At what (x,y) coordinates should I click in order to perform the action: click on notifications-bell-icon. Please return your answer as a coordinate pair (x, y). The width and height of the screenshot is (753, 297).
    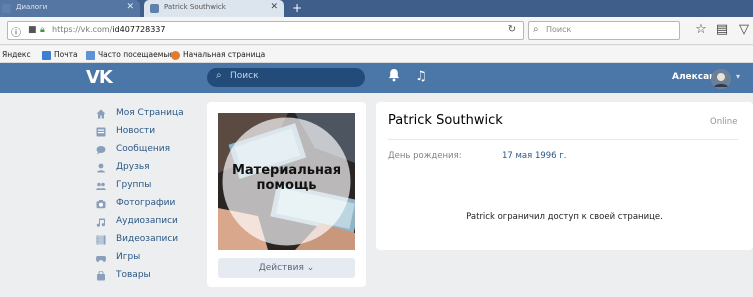
    Looking at the image, I should click on (394, 77).